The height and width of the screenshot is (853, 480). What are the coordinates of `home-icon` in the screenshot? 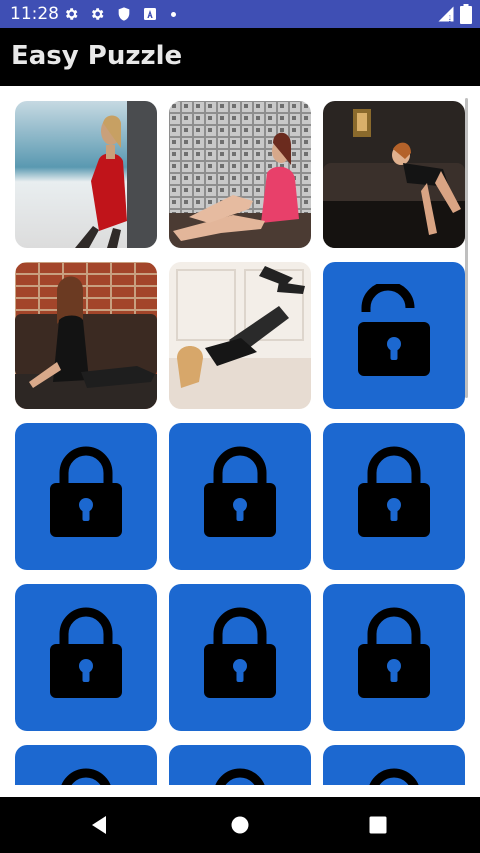 It's located at (240, 825).